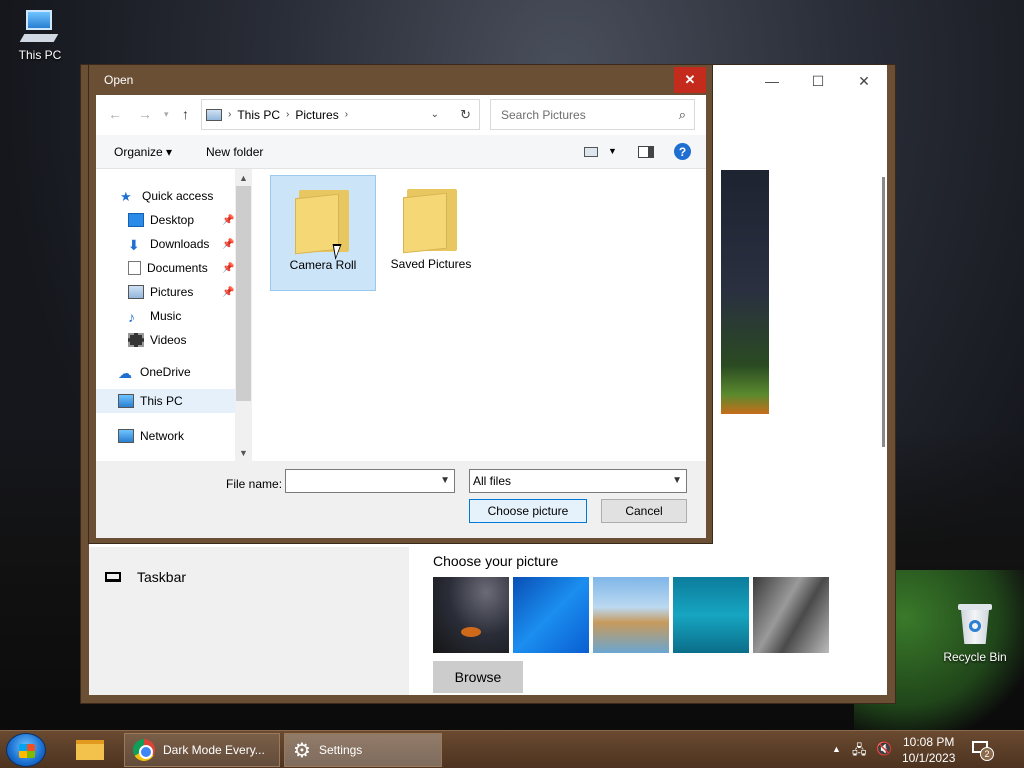 The height and width of the screenshot is (768, 1024). I want to click on folder-saved-pictures: Saved Pictures, so click(431, 233).